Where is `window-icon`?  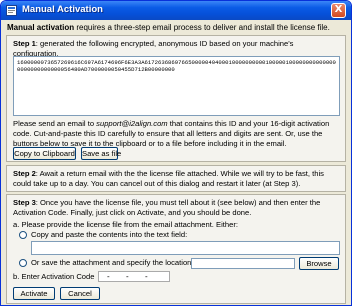 window-icon is located at coordinates (11, 10).